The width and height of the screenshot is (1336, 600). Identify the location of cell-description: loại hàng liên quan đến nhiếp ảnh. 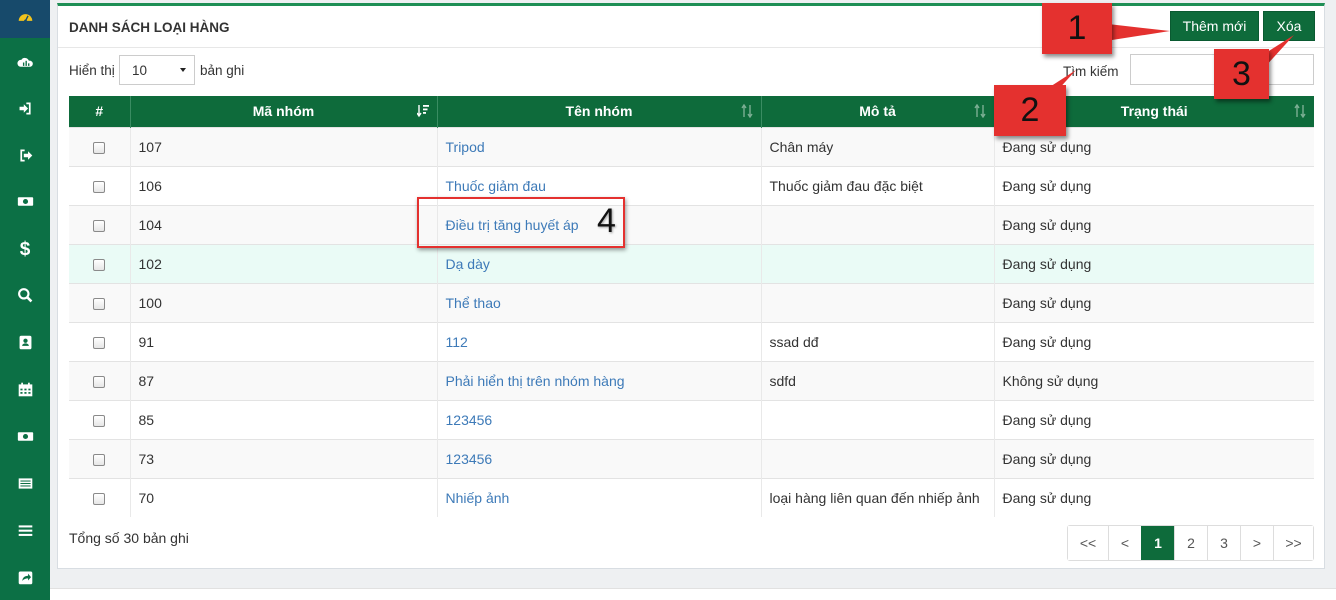
(878, 497).